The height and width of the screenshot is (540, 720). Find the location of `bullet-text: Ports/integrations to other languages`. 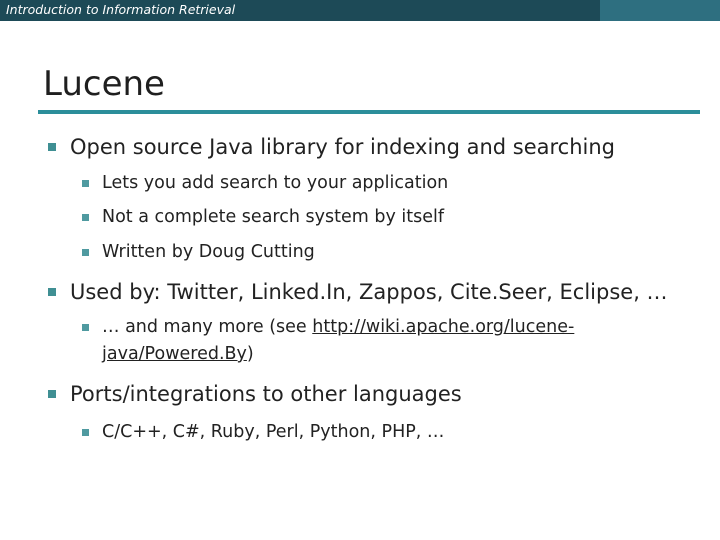

bullet-text: Ports/integrations to other languages is located at coordinates (266, 394).